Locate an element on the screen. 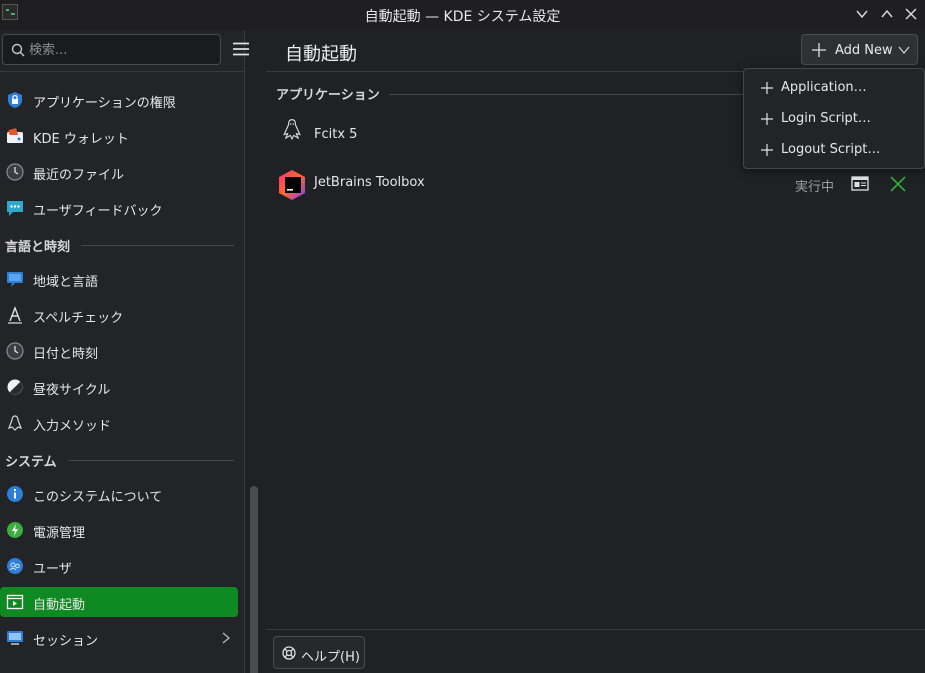  sidebar-scrollbar is located at coordinates (254, 579).